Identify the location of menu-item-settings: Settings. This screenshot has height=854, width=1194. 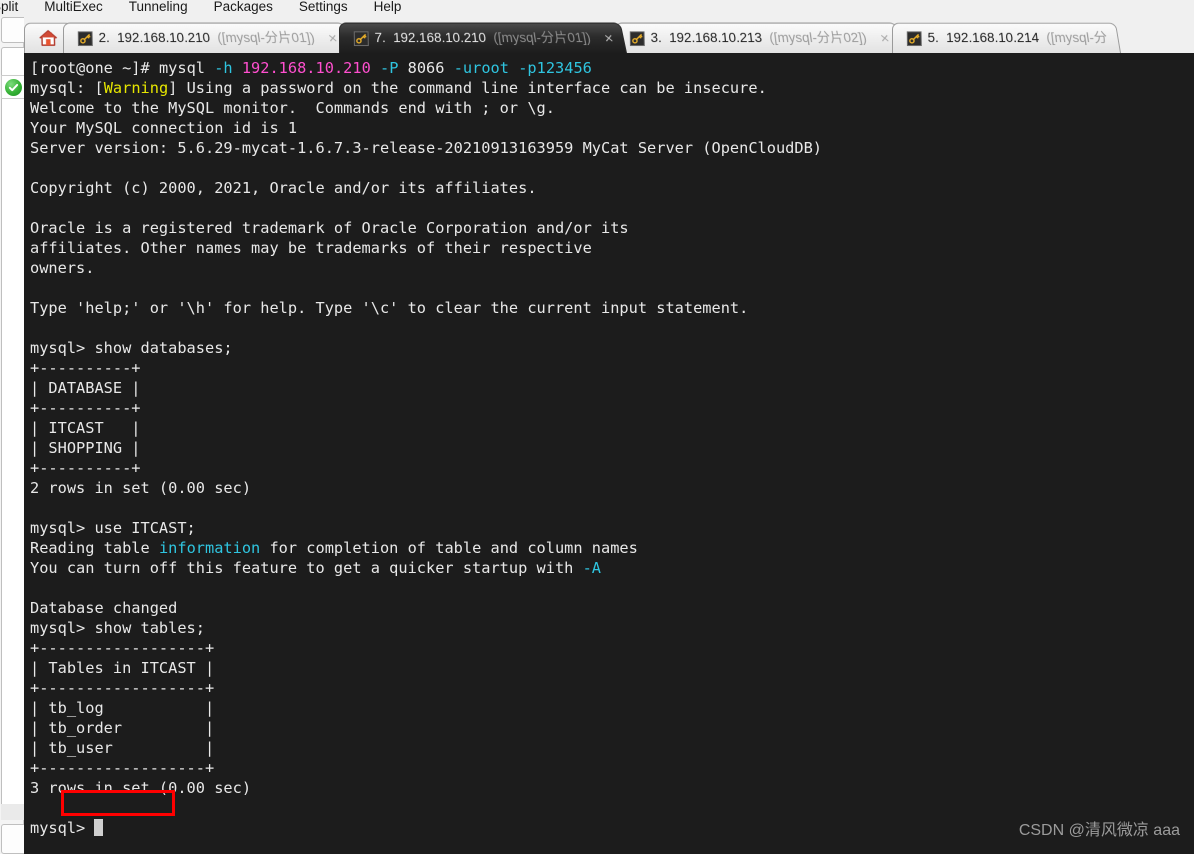
(323, 8).